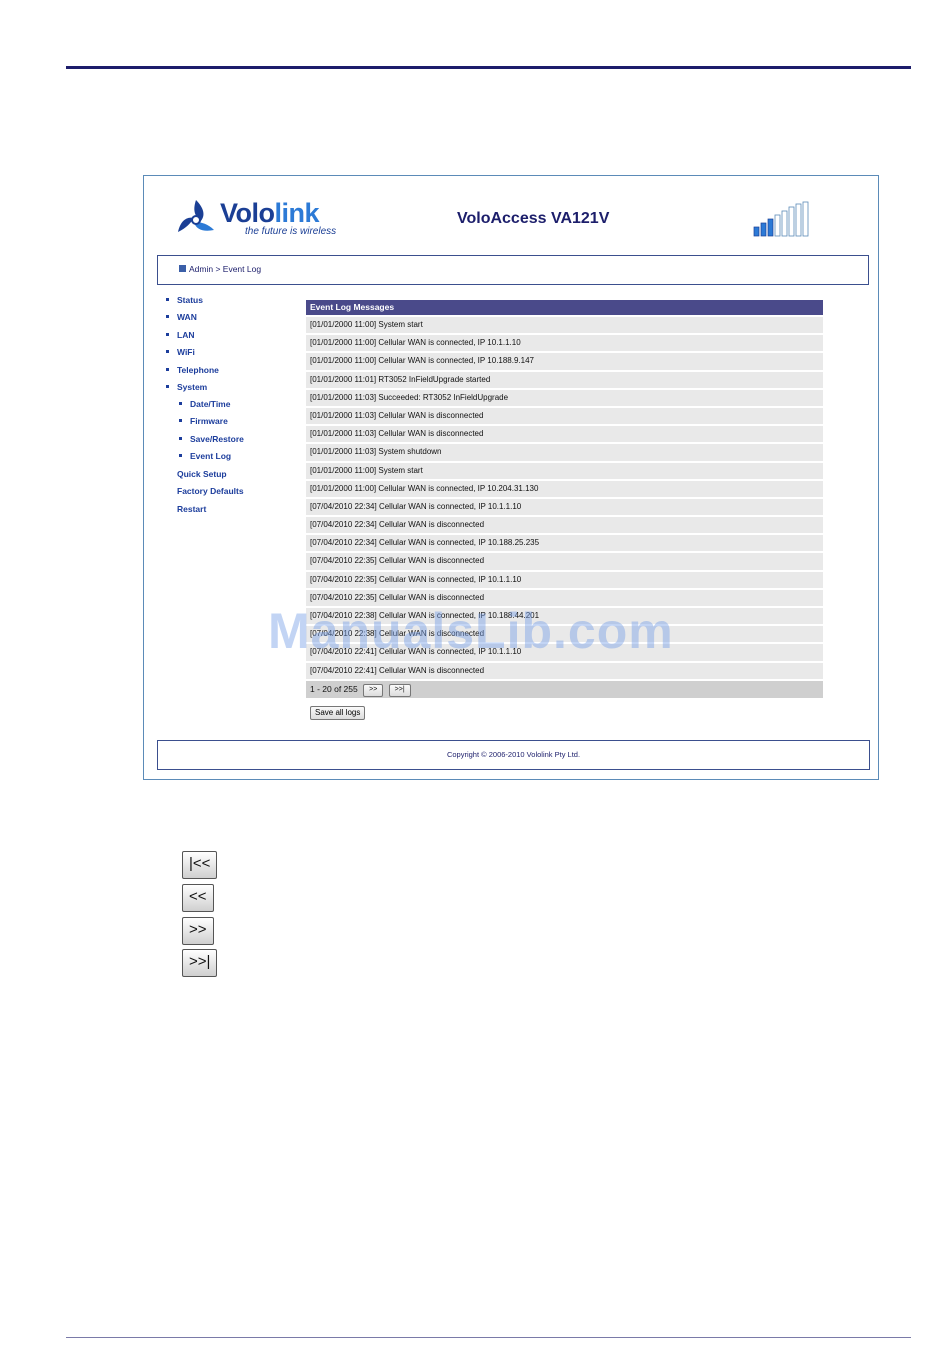 The height and width of the screenshot is (1369, 950). I want to click on device-title: VoloAccess VA121V, so click(533, 218).